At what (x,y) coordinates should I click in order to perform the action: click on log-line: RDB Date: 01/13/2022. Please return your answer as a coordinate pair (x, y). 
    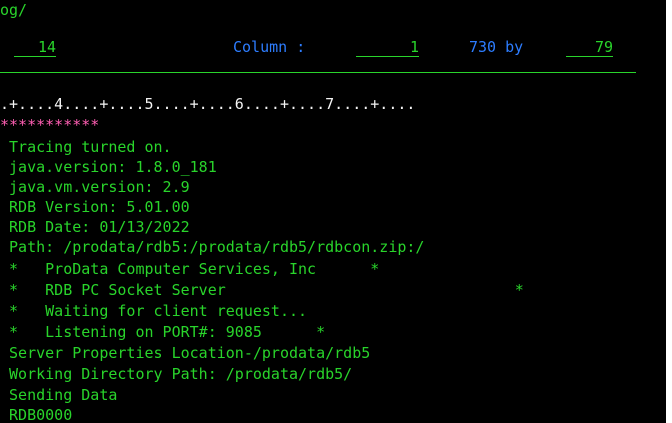
    Looking at the image, I should click on (95, 227).